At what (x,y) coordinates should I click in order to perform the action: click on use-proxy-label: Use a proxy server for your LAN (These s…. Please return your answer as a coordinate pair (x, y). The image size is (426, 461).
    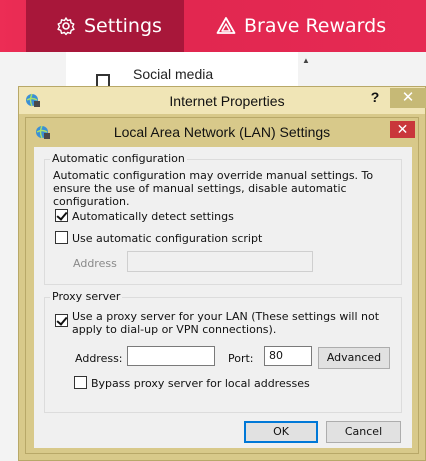
    Looking at the image, I should click on (234, 323).